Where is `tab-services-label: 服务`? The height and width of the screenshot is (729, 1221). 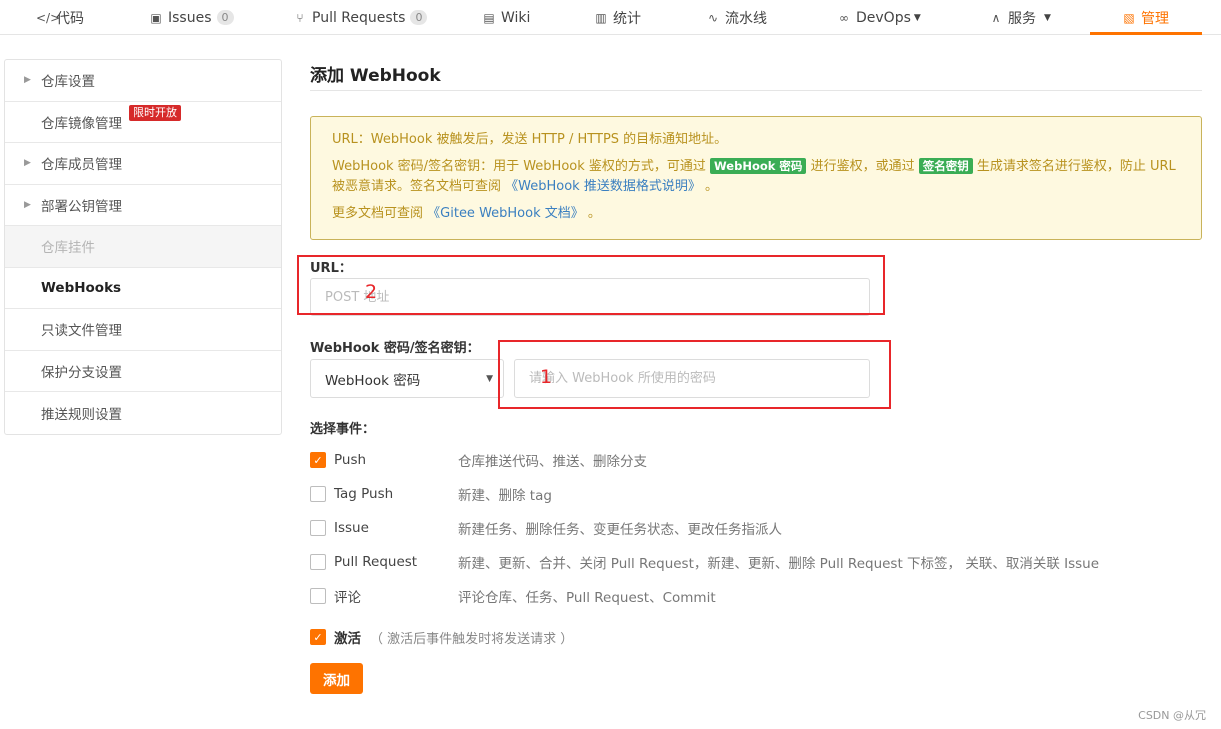 tab-services-label: 服务 is located at coordinates (1022, 18).